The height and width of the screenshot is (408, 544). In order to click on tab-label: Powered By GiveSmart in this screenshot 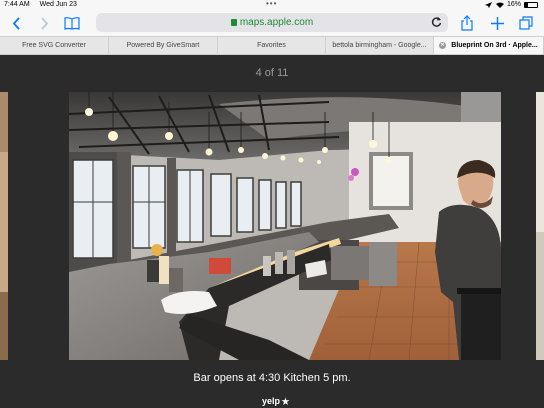, I will do `click(163, 45)`.